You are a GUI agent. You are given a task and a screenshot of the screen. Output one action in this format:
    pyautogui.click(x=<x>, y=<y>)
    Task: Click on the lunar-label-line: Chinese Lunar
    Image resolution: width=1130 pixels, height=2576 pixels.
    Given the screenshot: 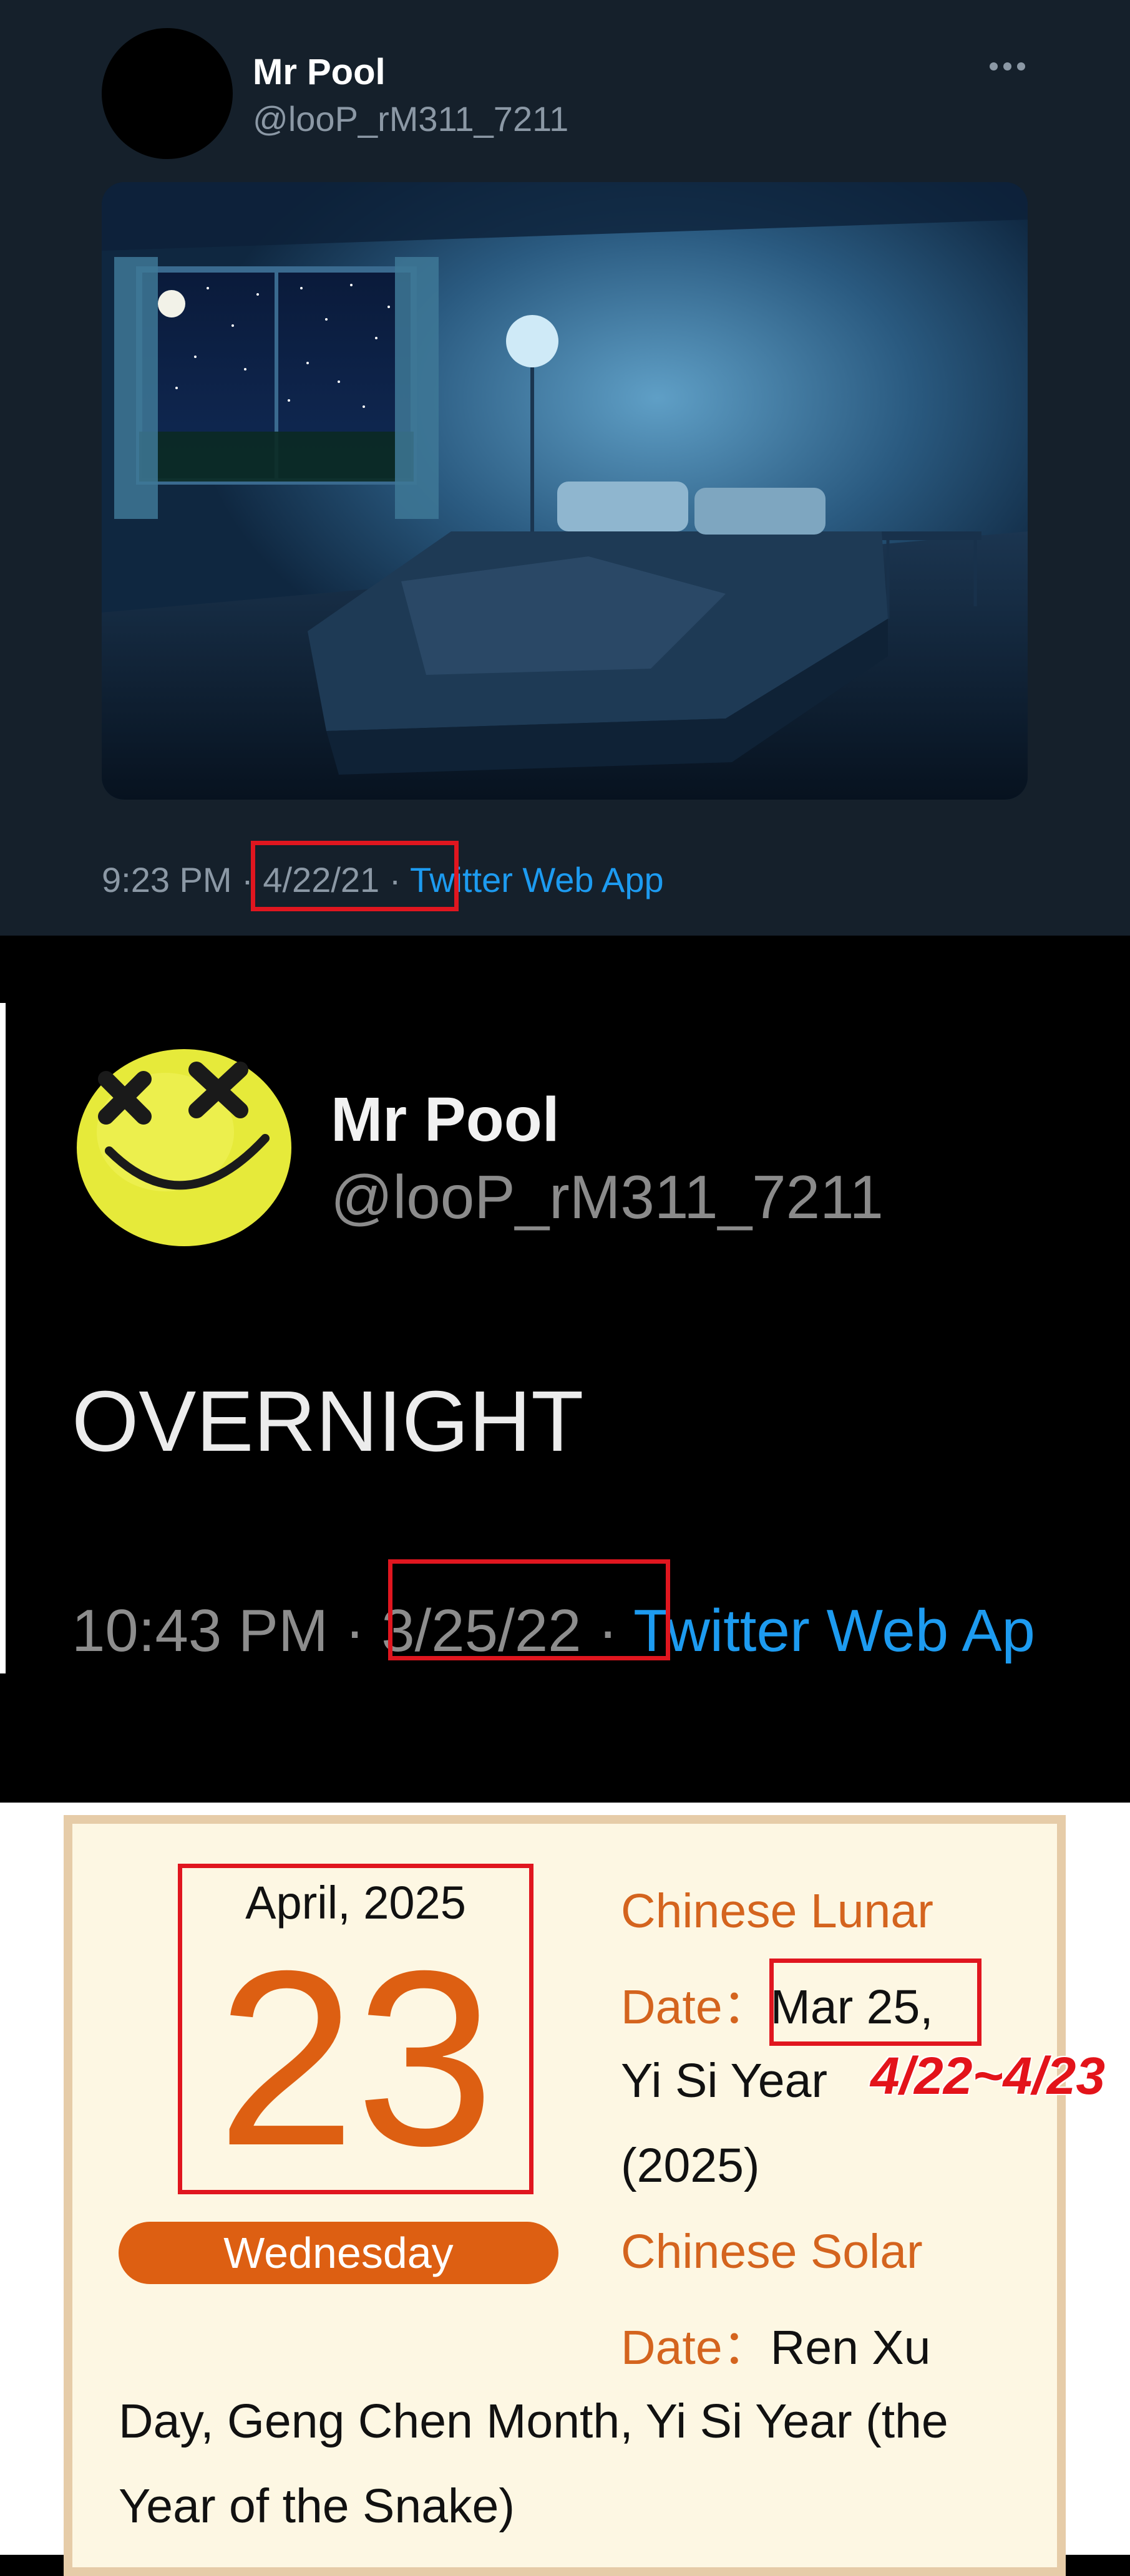 What is the action you would take?
    pyautogui.click(x=777, y=1911)
    